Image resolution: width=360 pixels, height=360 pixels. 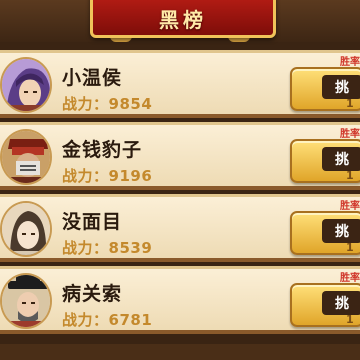 I want to click on power-value: 9196, so click(x=130, y=176).